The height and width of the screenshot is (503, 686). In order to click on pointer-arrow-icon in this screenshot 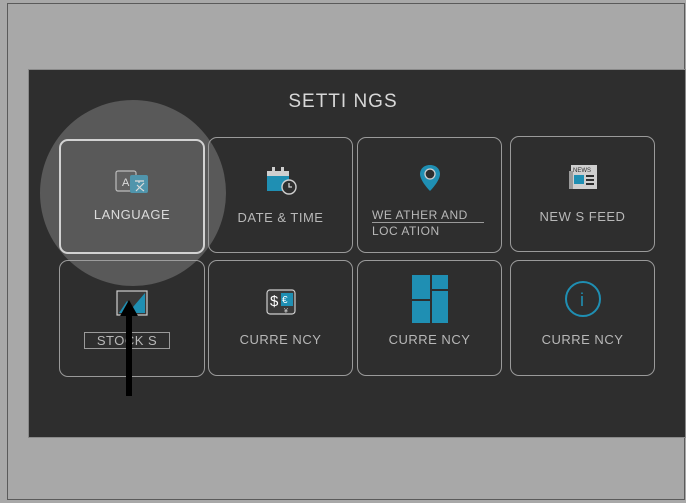, I will do `click(129, 348)`.